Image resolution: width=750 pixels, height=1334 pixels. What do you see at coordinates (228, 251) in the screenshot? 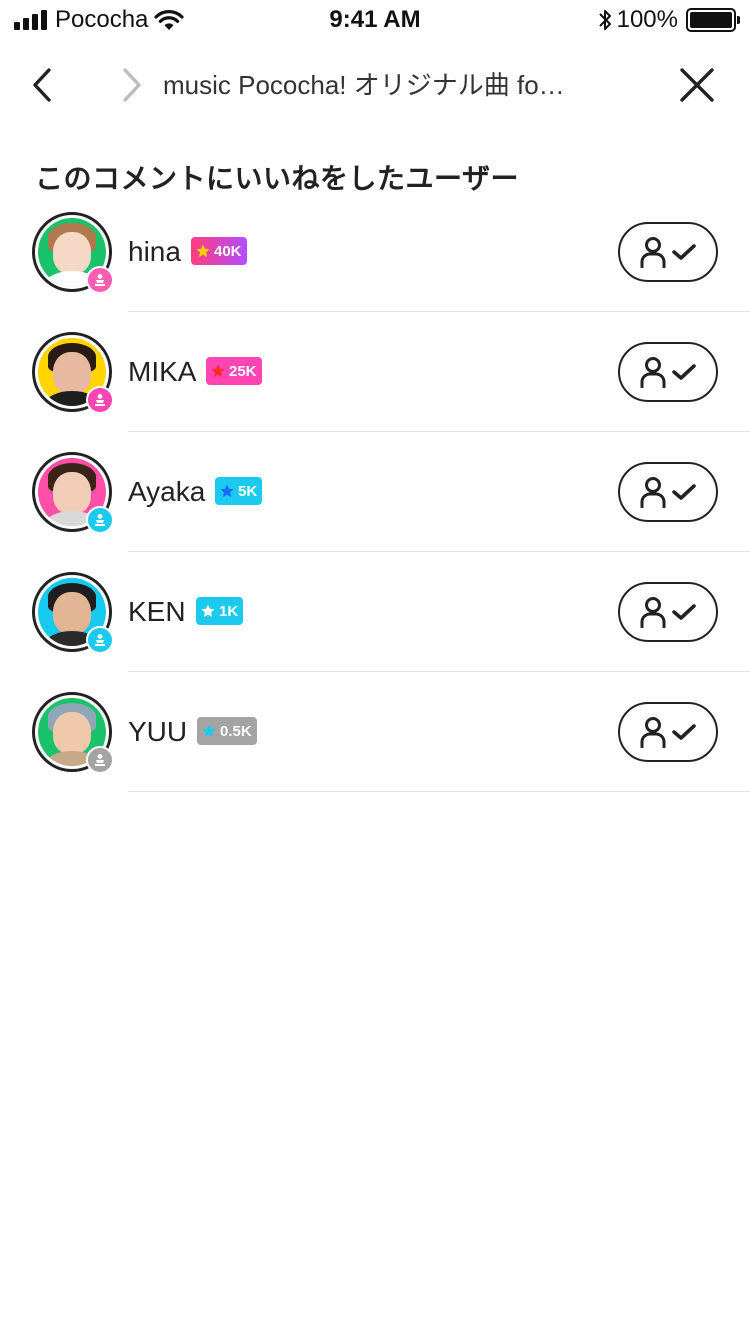
I see `fan-count: 40K` at bounding box center [228, 251].